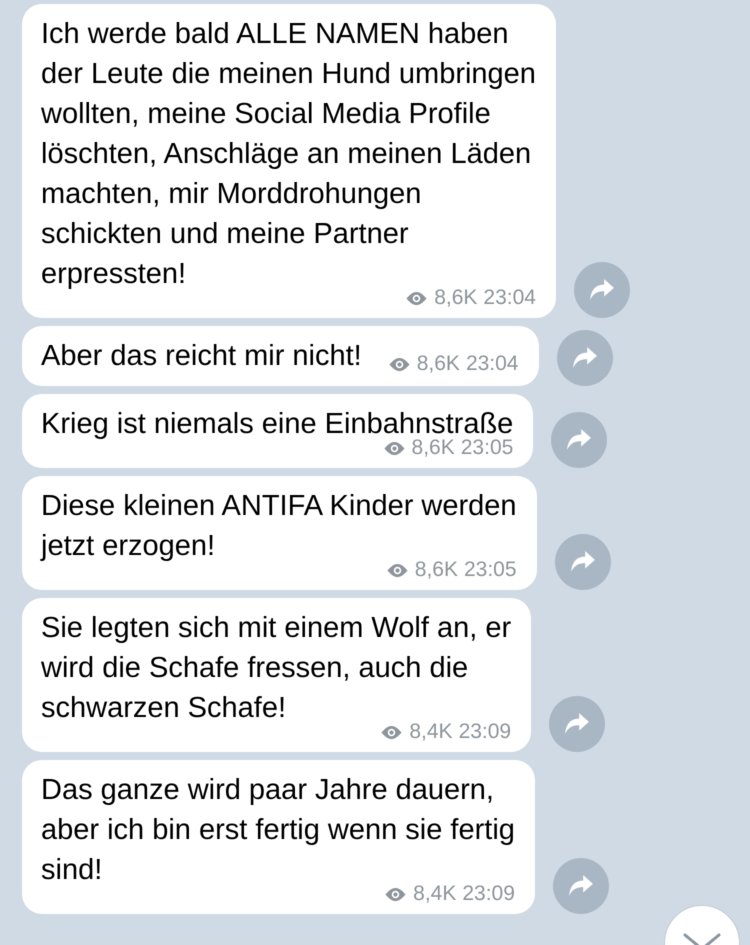 The width and height of the screenshot is (750, 945). What do you see at coordinates (492, 364) in the screenshot?
I see `message-time: 23:04` at bounding box center [492, 364].